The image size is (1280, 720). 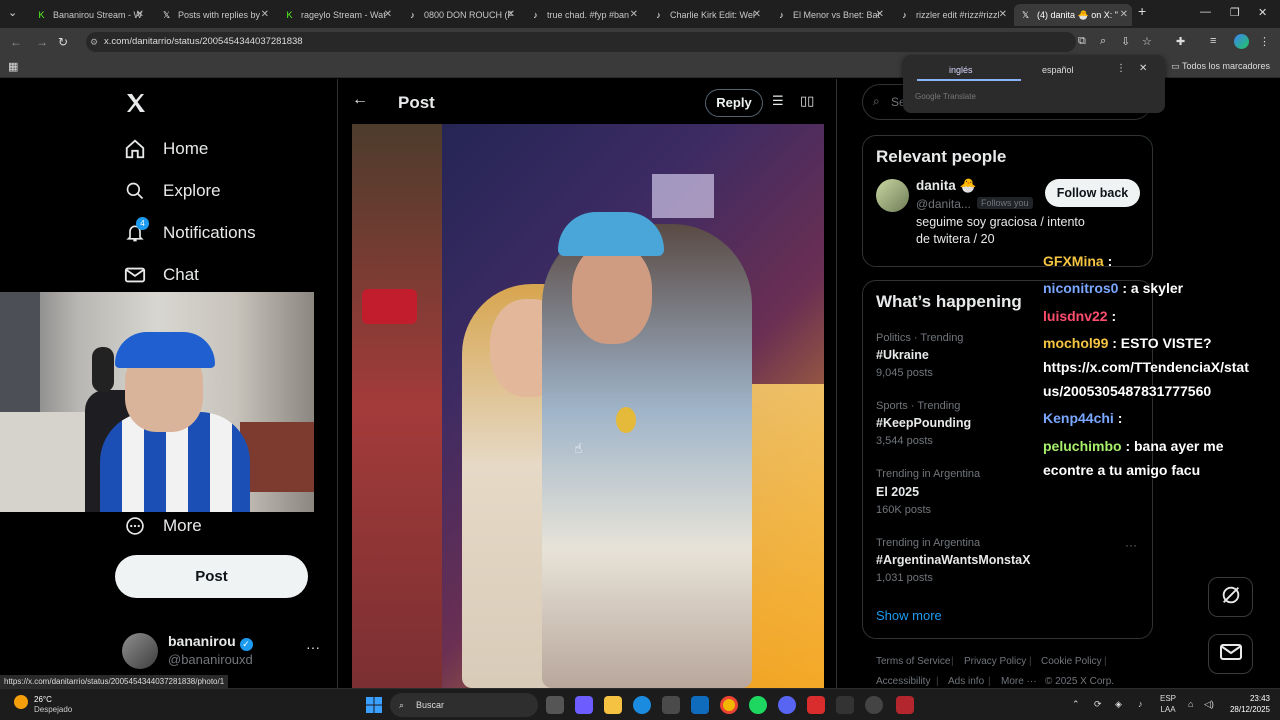 I want to click on reload-icon: ↻, so click(x=63, y=42).